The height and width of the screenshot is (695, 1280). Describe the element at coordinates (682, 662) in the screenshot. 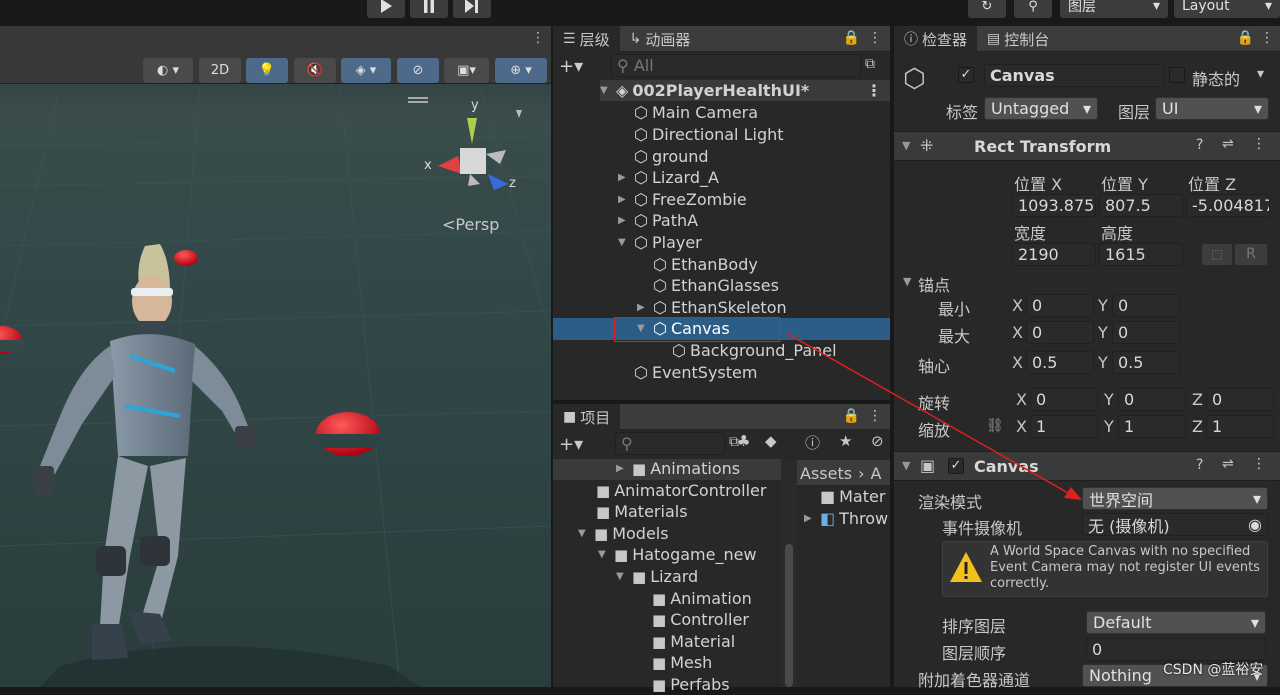

I see `project-folder-item: ■ Mesh` at that location.